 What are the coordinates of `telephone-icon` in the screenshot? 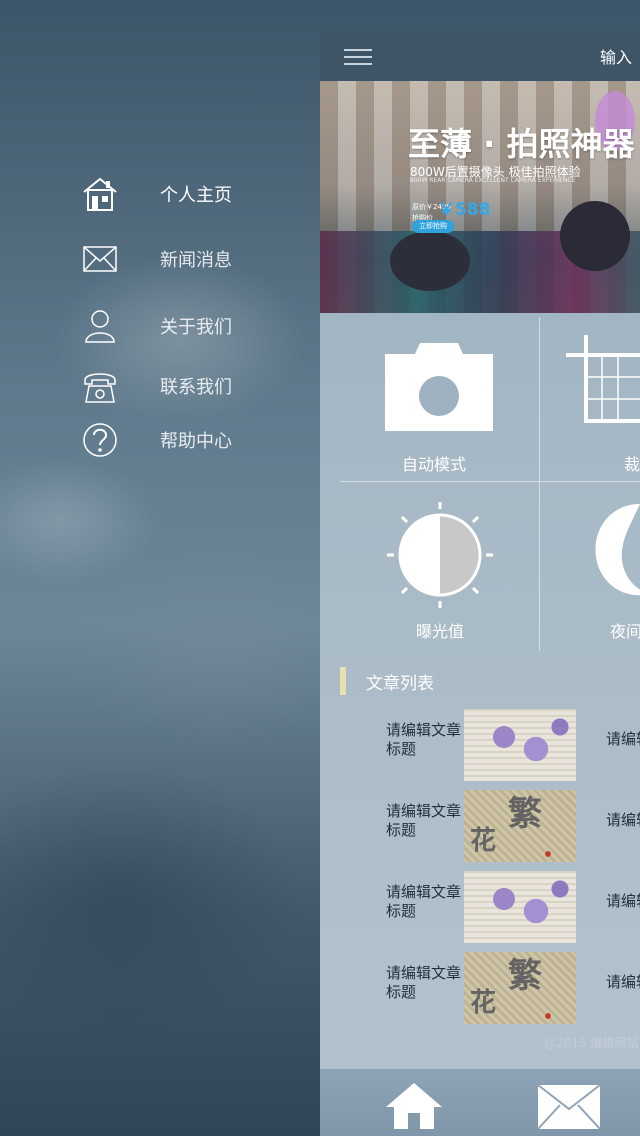 It's located at (100, 386).